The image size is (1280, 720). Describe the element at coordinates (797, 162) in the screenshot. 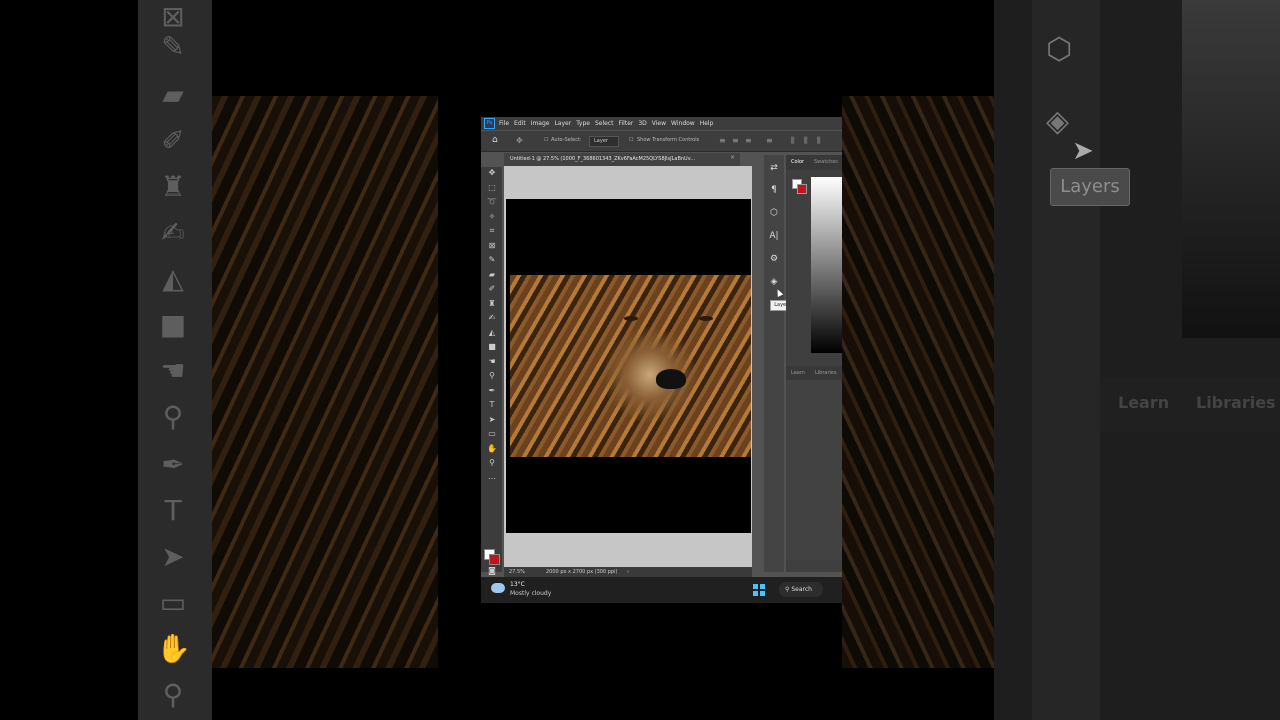

I see `tab-color: Color` at that location.